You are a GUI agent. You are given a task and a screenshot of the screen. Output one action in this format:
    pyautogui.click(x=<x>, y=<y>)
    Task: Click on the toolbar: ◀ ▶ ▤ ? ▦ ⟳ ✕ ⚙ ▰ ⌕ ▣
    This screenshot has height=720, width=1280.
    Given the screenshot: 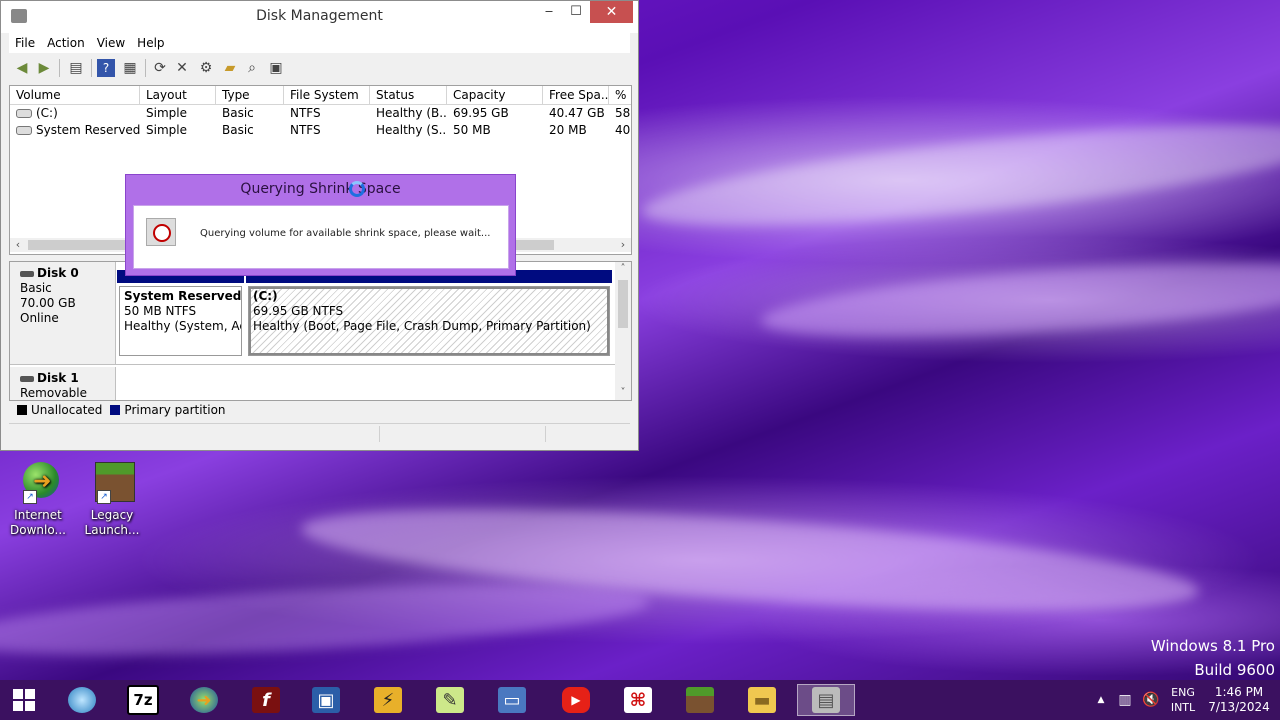 What is the action you would take?
    pyautogui.click(x=319, y=68)
    